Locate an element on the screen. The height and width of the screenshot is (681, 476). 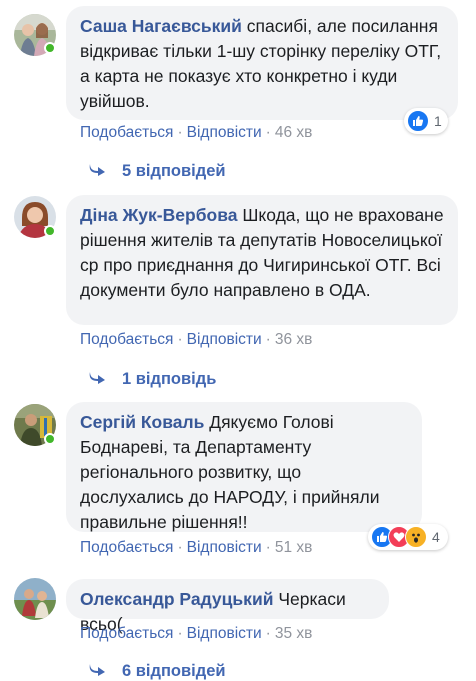
like-icon is located at coordinates (418, 121).